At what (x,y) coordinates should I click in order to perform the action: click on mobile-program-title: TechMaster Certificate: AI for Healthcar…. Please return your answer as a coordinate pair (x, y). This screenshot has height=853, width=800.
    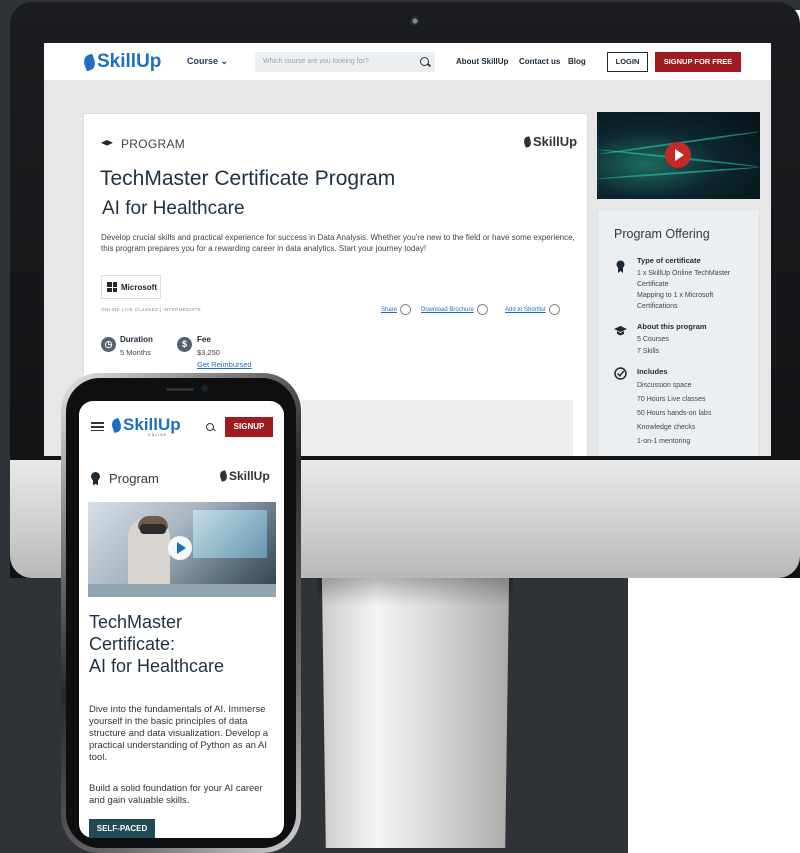
    Looking at the image, I should click on (184, 644).